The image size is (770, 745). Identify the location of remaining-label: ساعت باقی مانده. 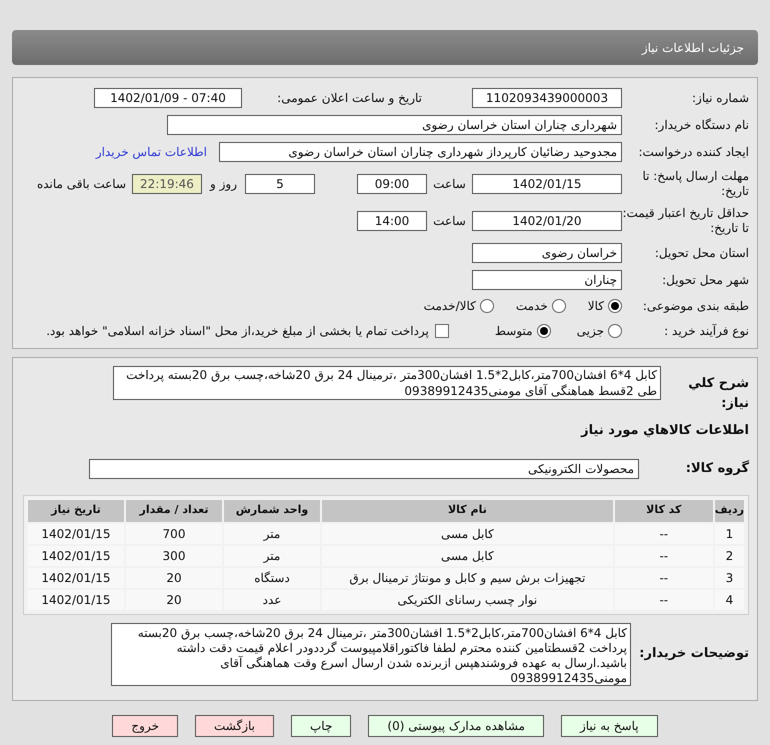
(81, 184).